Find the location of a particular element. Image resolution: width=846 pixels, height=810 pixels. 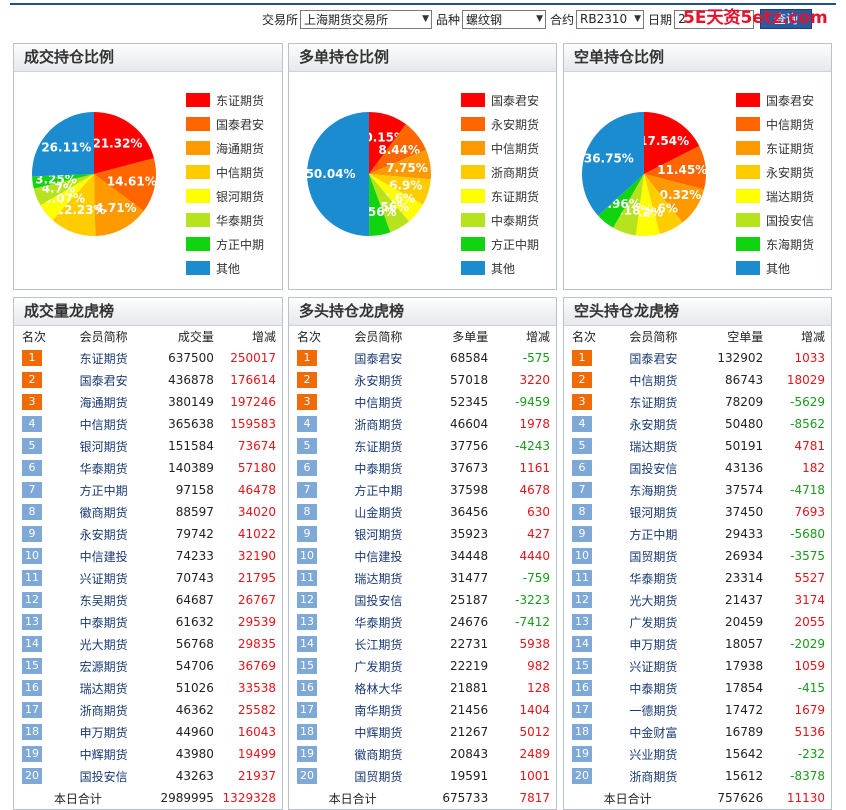

exchange-select: 上海期货交易所 ▼ is located at coordinates (366, 19).